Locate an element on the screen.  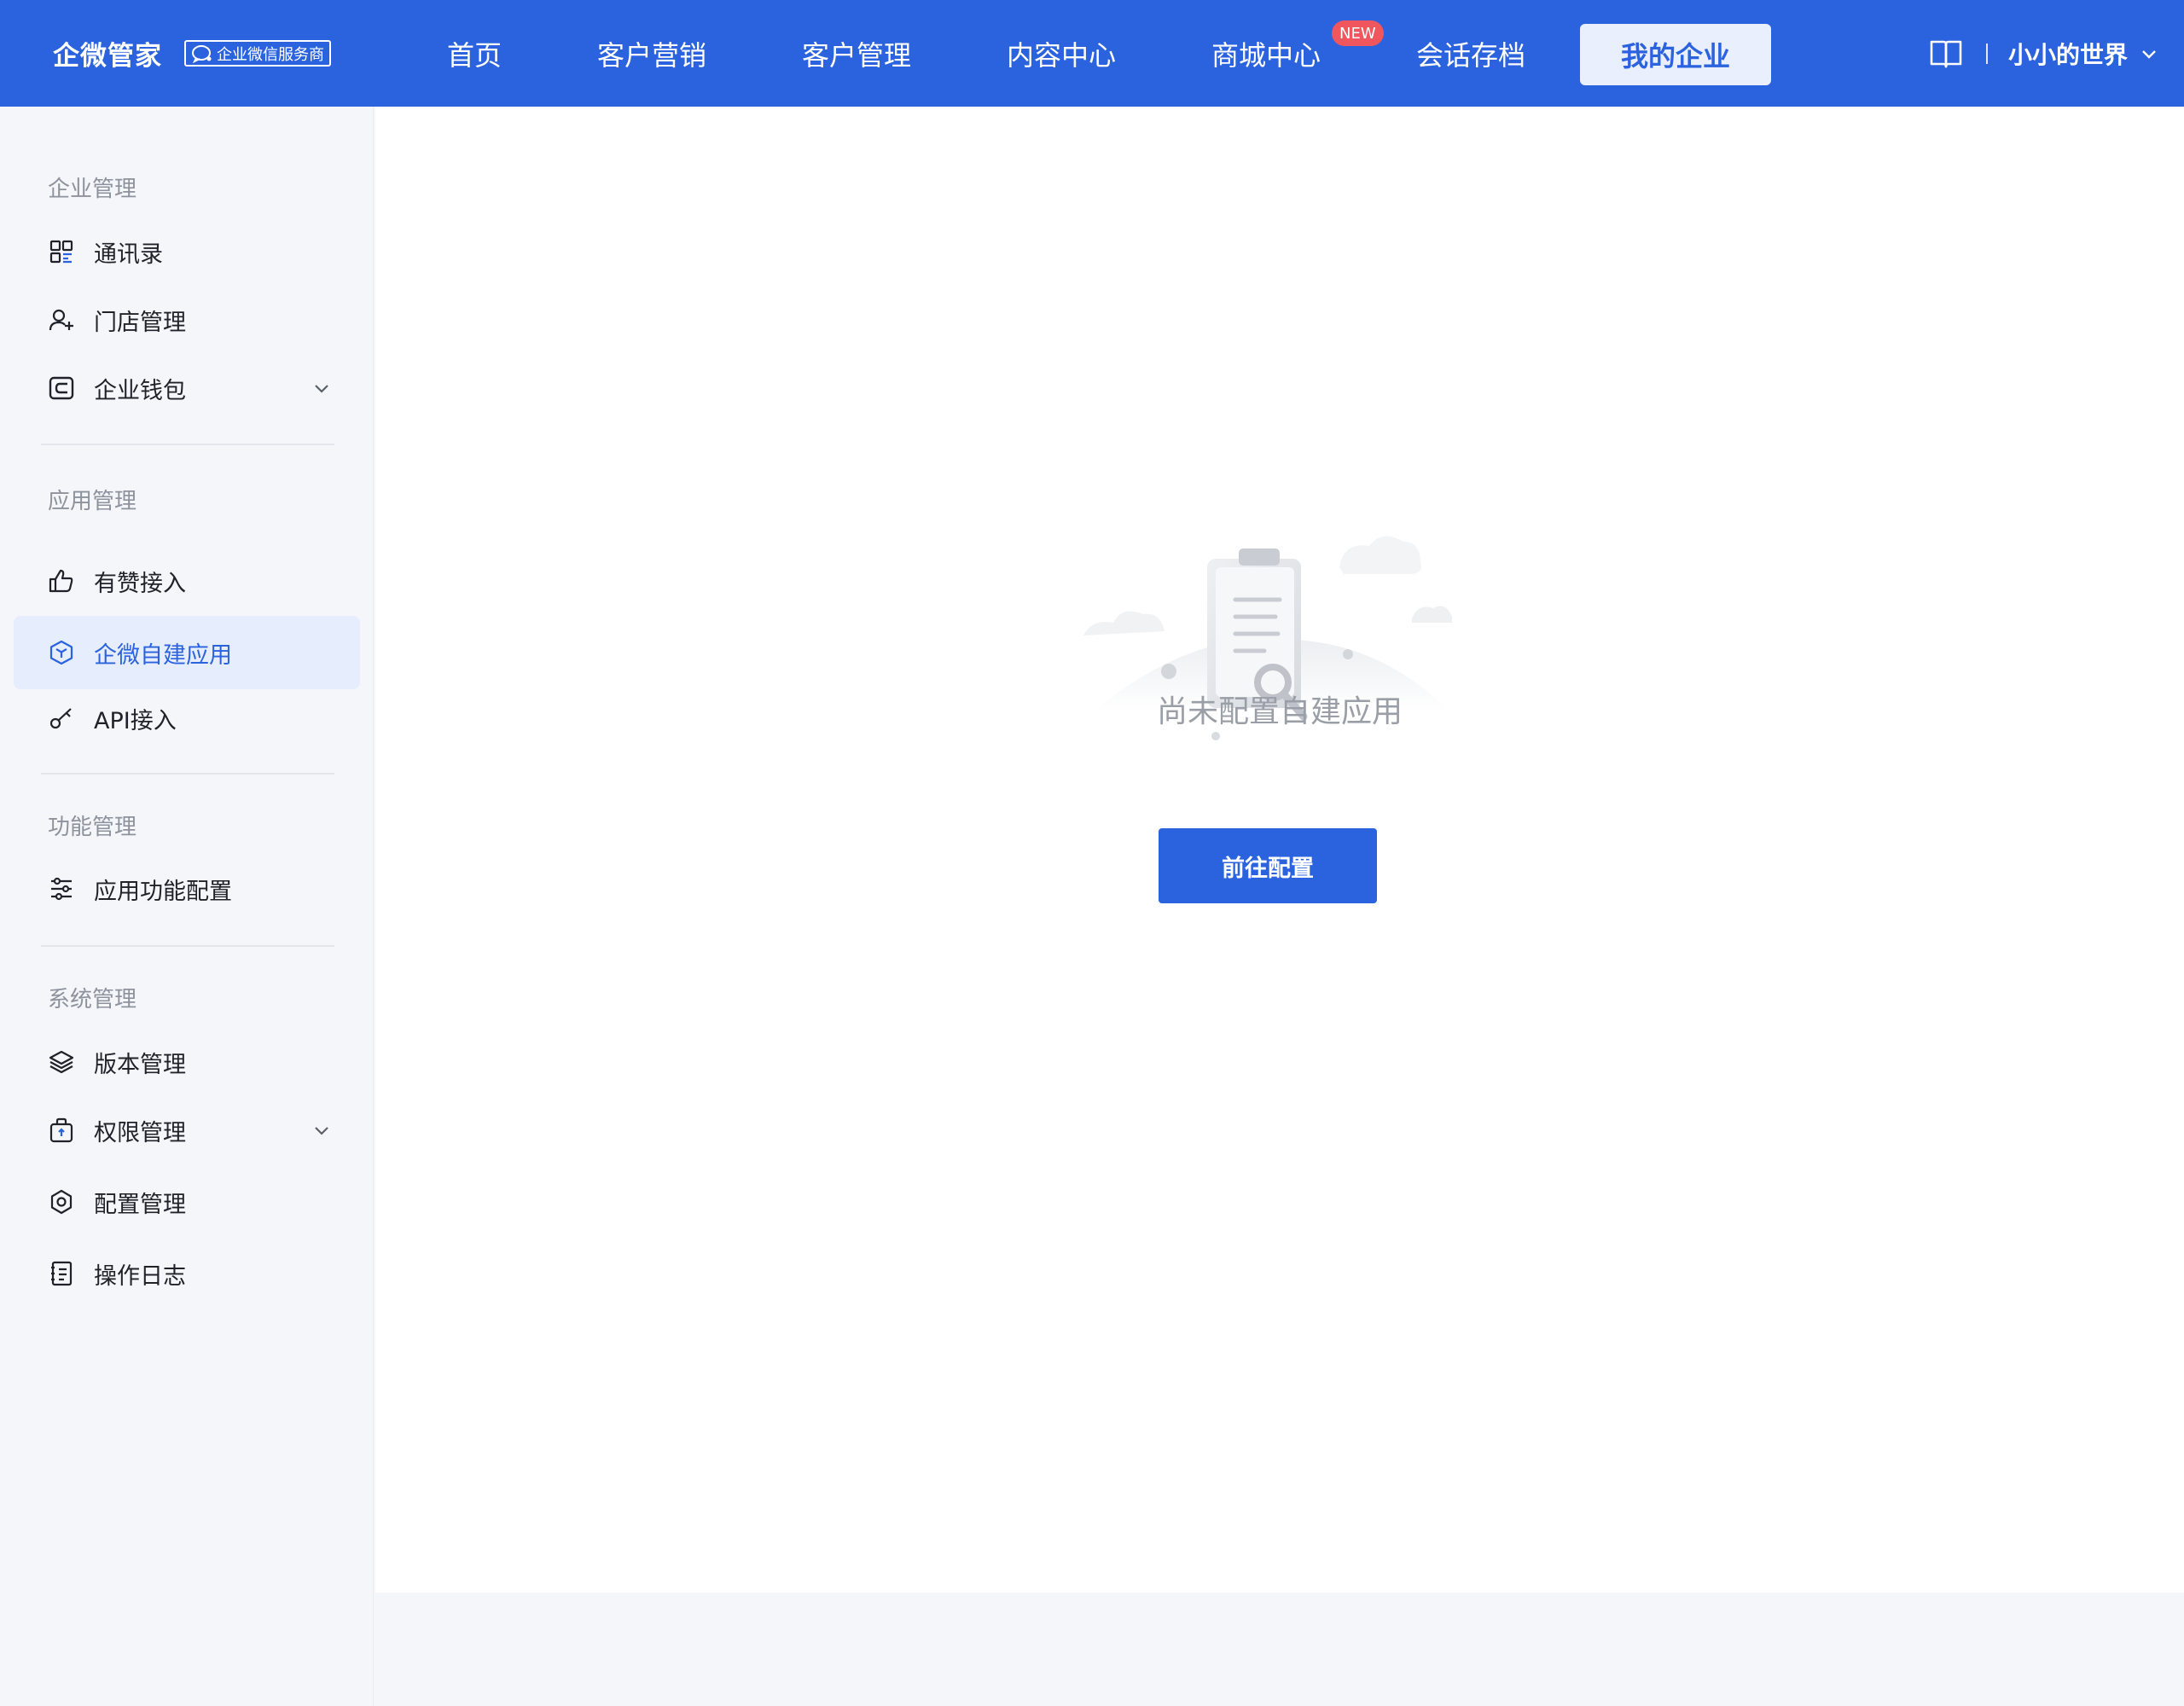
layers-icon is located at coordinates (61, 1062).